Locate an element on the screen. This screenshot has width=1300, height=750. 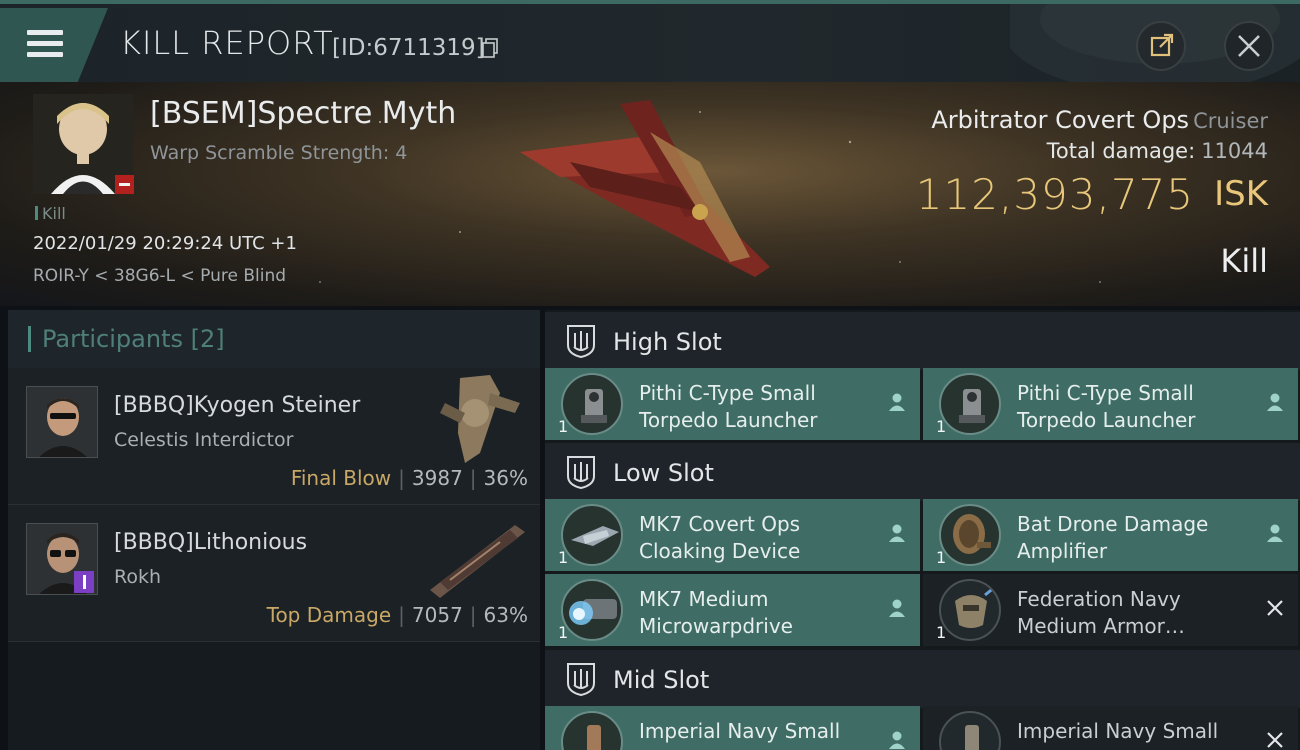
total-damage-label: Total damage: is located at coordinates (1121, 151).